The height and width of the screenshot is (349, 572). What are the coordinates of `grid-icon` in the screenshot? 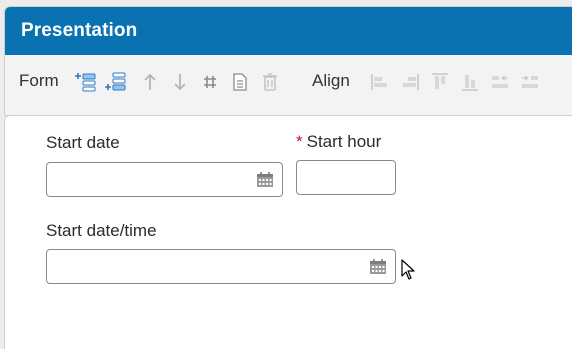 It's located at (210, 82).